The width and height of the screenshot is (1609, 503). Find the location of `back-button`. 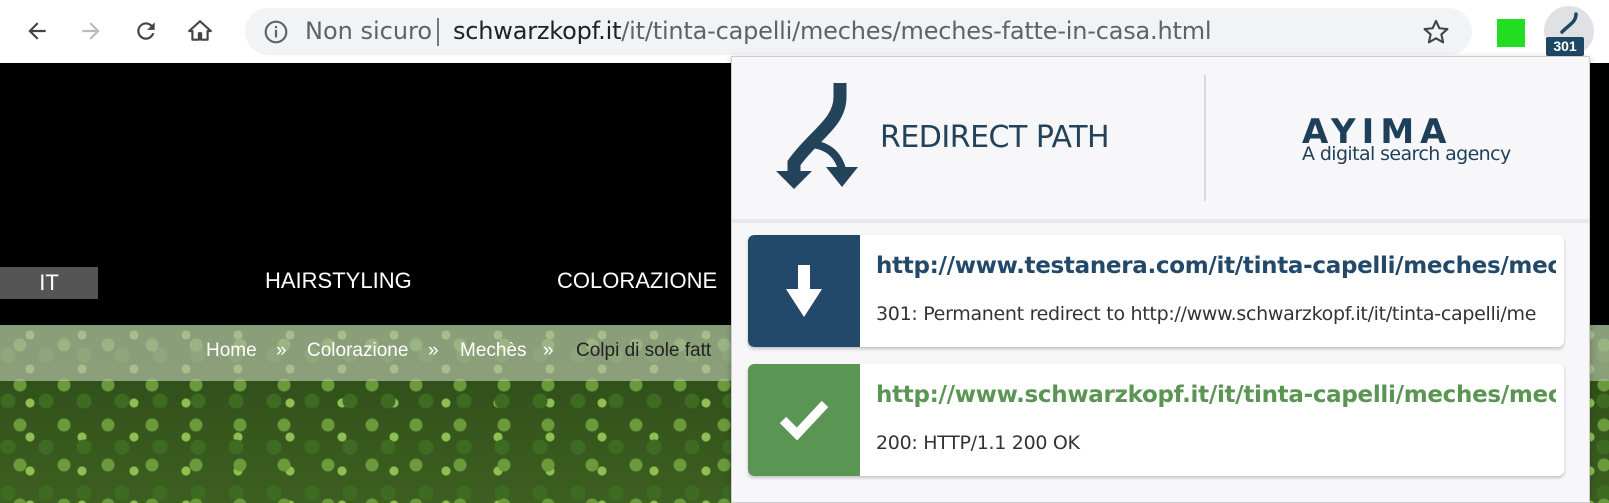

back-button is located at coordinates (37, 31).